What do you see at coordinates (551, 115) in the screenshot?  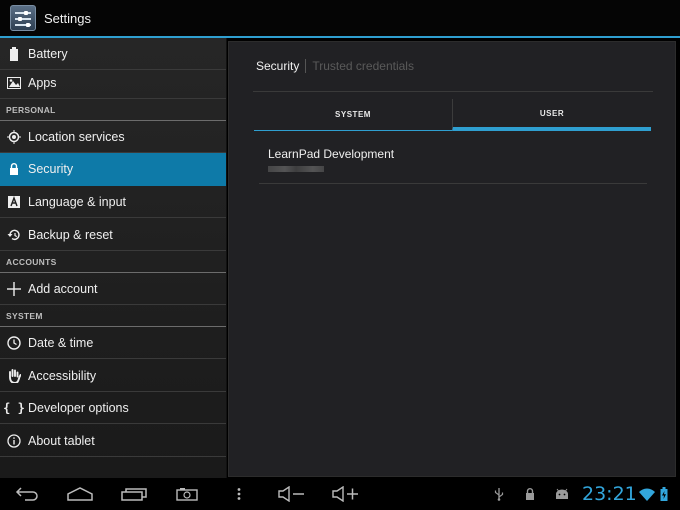 I see `tab-user: USER` at bounding box center [551, 115].